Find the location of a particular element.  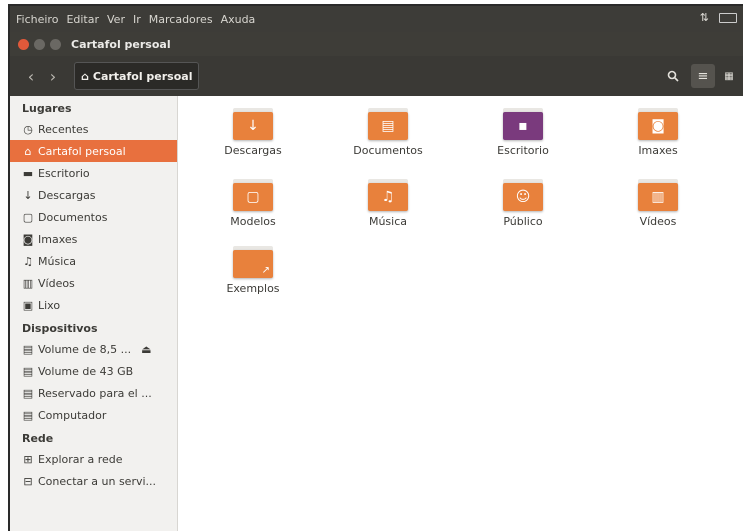

person-icon: ☺ is located at coordinates (523, 197).